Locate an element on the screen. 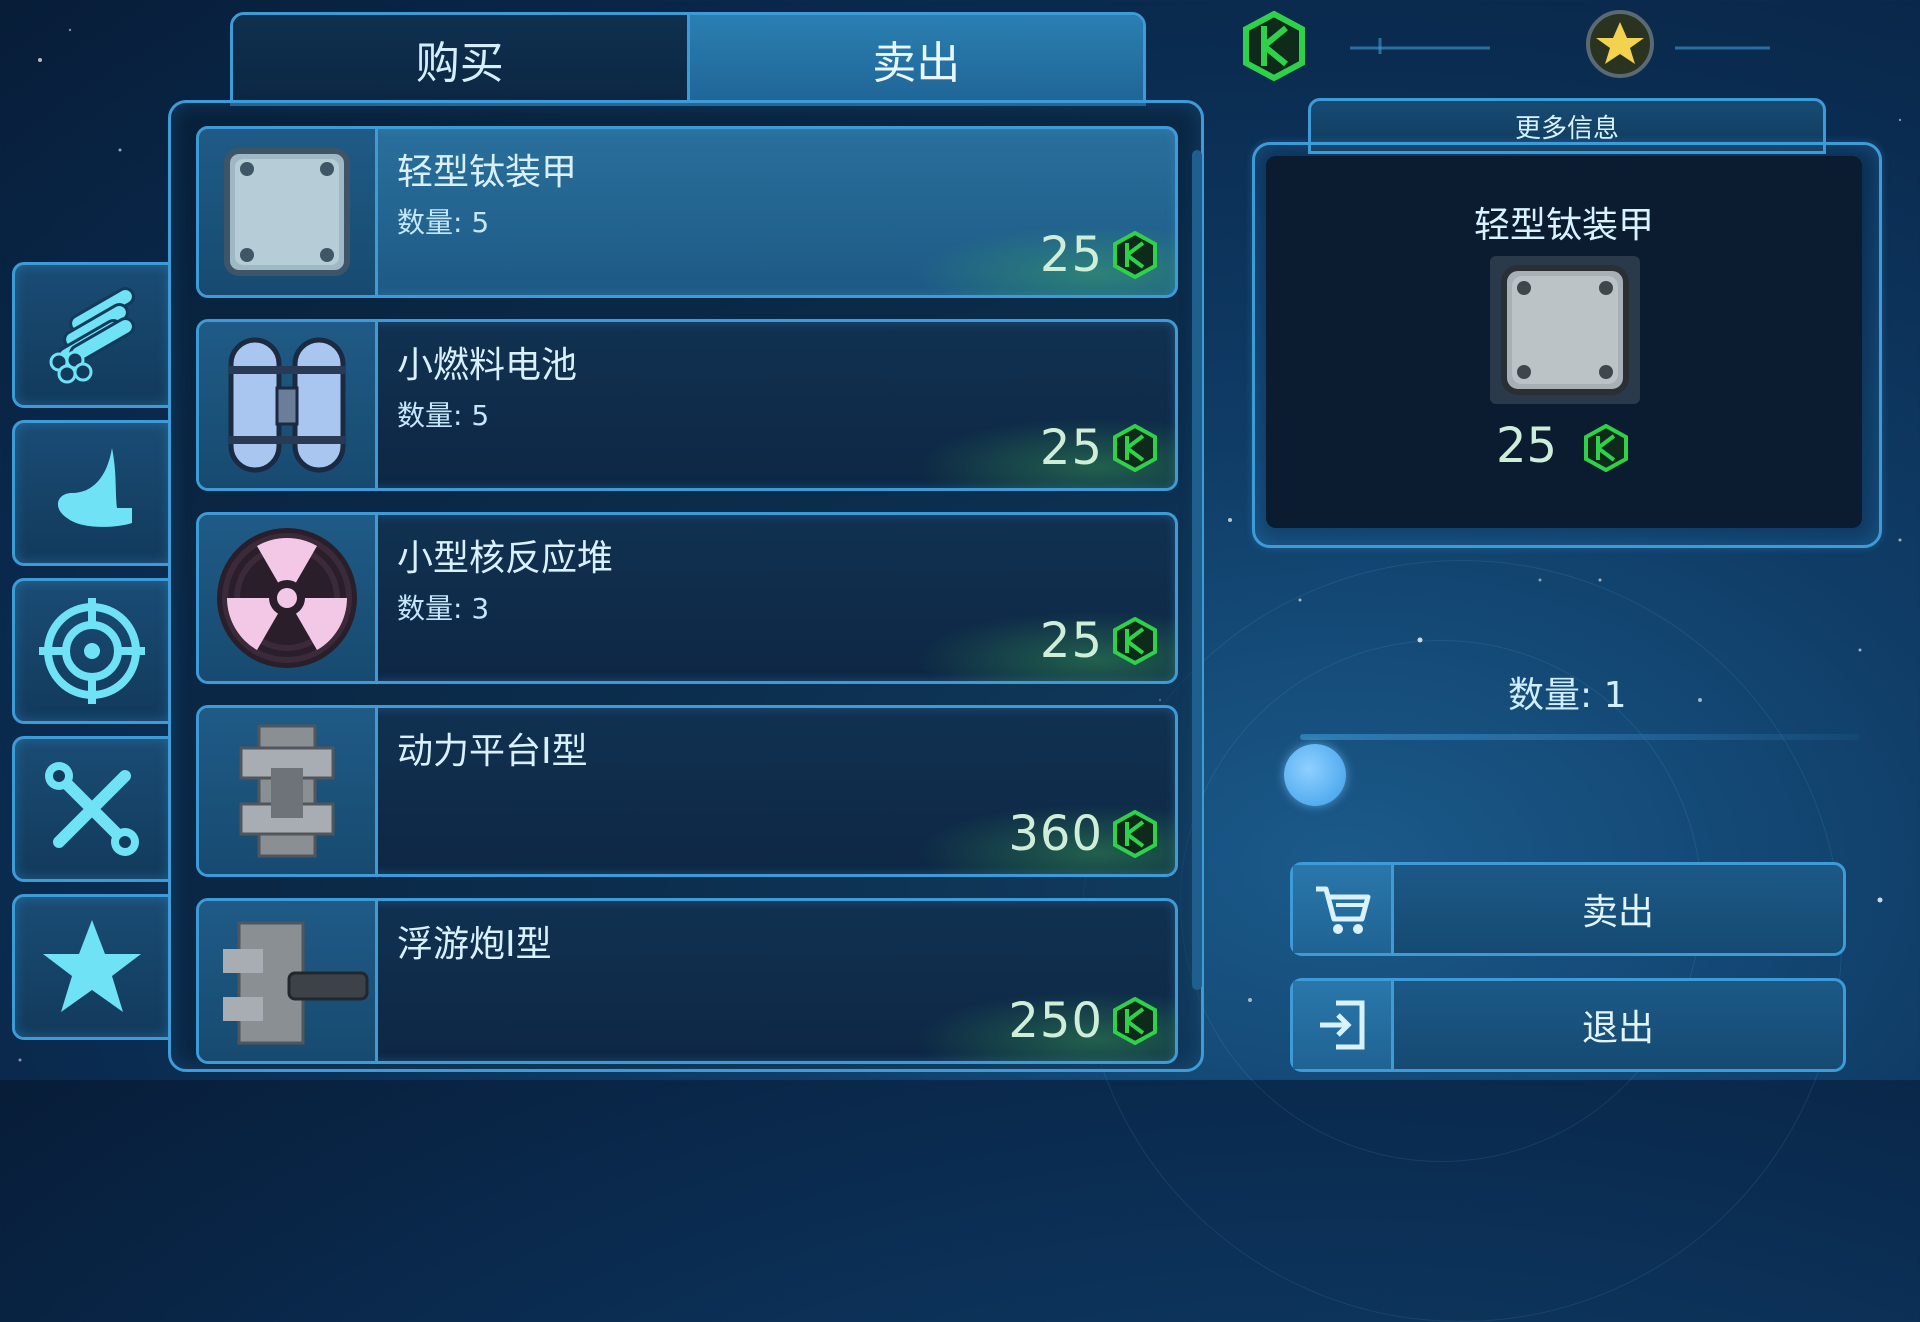 The width and height of the screenshot is (1920, 1322). quantity-label: 数量: 1 is located at coordinates (1567, 695).